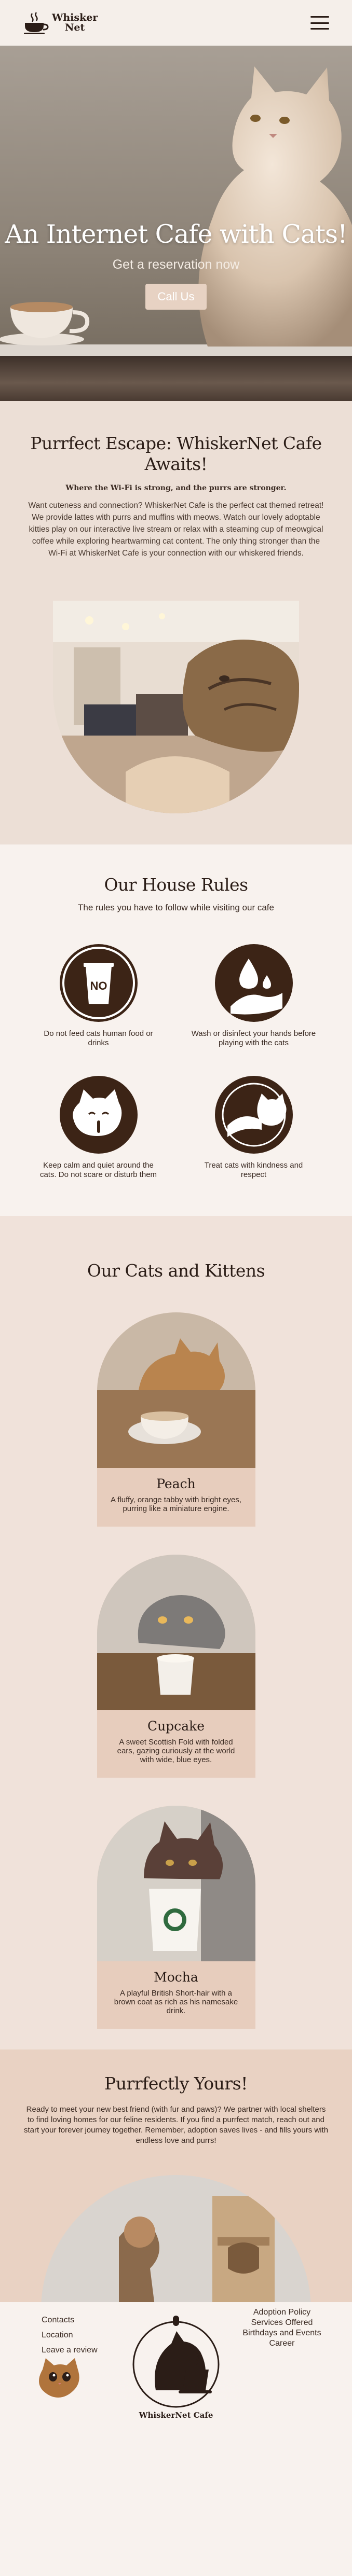 The width and height of the screenshot is (352, 2576). I want to click on coffee-cup-logo-icon, so click(36, 23).